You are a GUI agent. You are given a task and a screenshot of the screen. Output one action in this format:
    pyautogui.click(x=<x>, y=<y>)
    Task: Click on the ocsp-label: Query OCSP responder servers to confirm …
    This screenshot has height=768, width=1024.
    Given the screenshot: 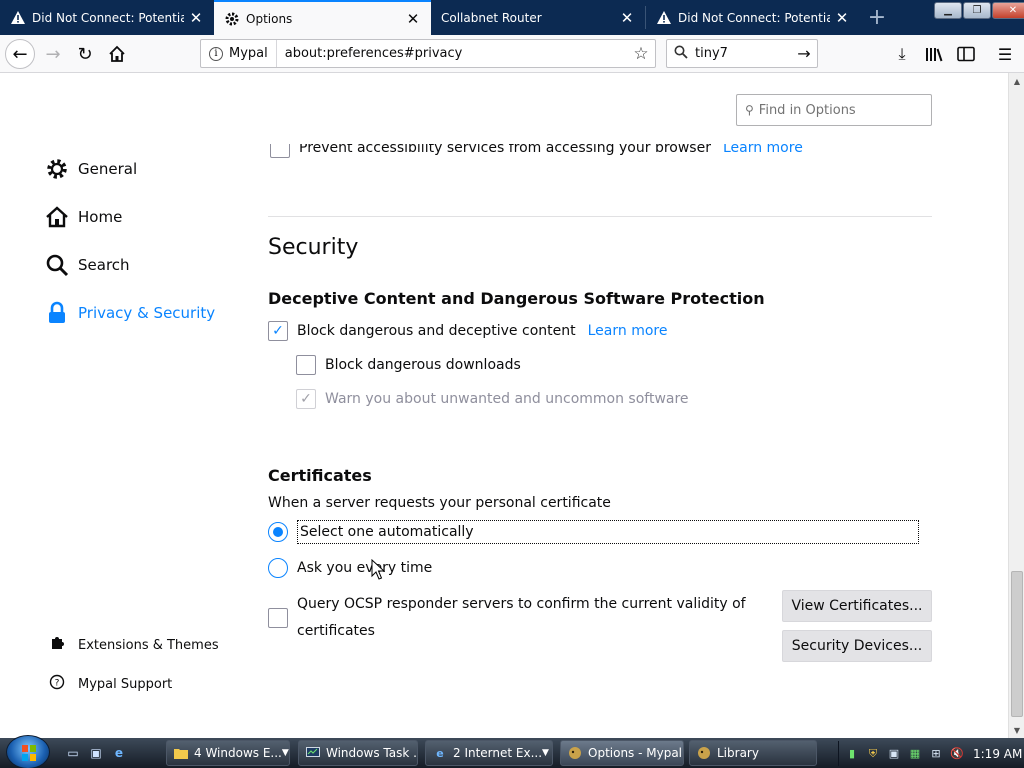 What is the action you would take?
    pyautogui.click(x=521, y=618)
    